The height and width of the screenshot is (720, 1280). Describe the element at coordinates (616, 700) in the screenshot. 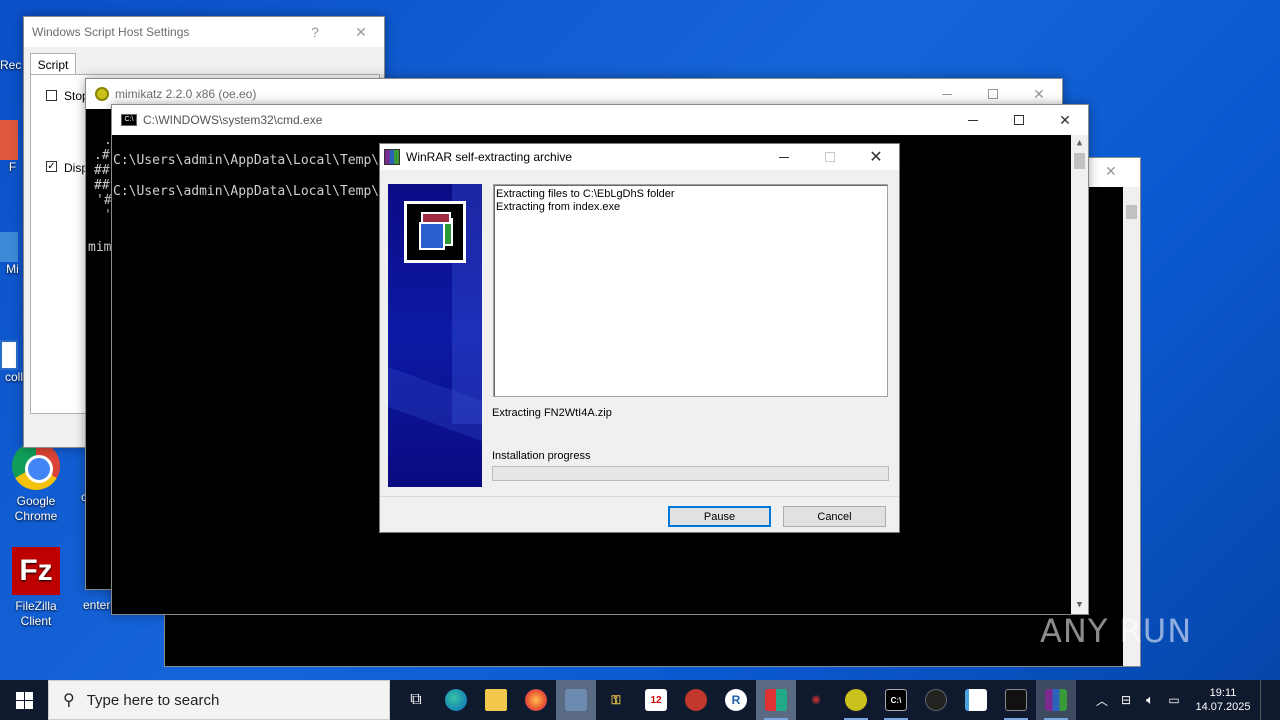

I see `keys-icon: ⚿` at that location.